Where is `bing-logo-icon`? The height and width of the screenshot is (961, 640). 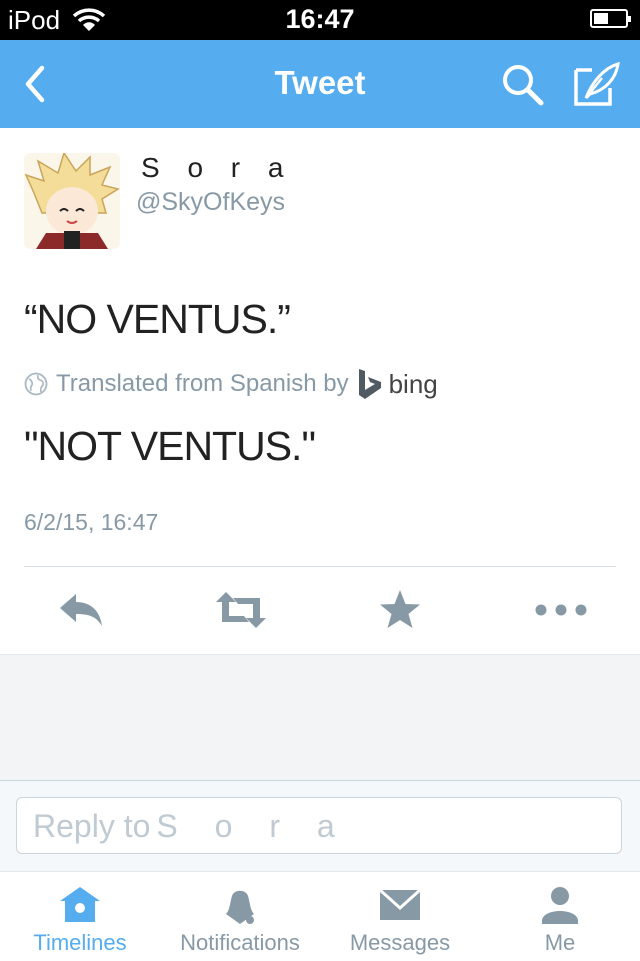
bing-logo-icon is located at coordinates (369, 384).